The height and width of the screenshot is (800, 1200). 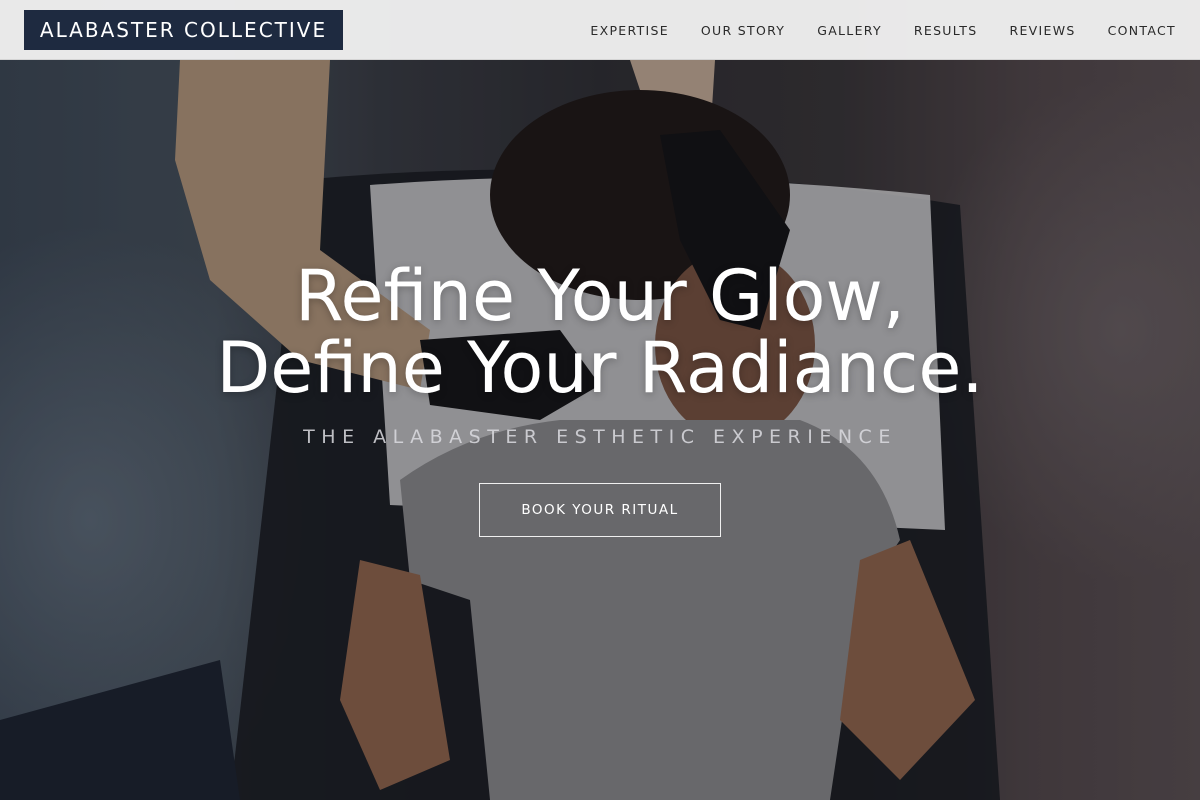 I want to click on nav-item-our-story: OUR STORY, so click(x=743, y=30).